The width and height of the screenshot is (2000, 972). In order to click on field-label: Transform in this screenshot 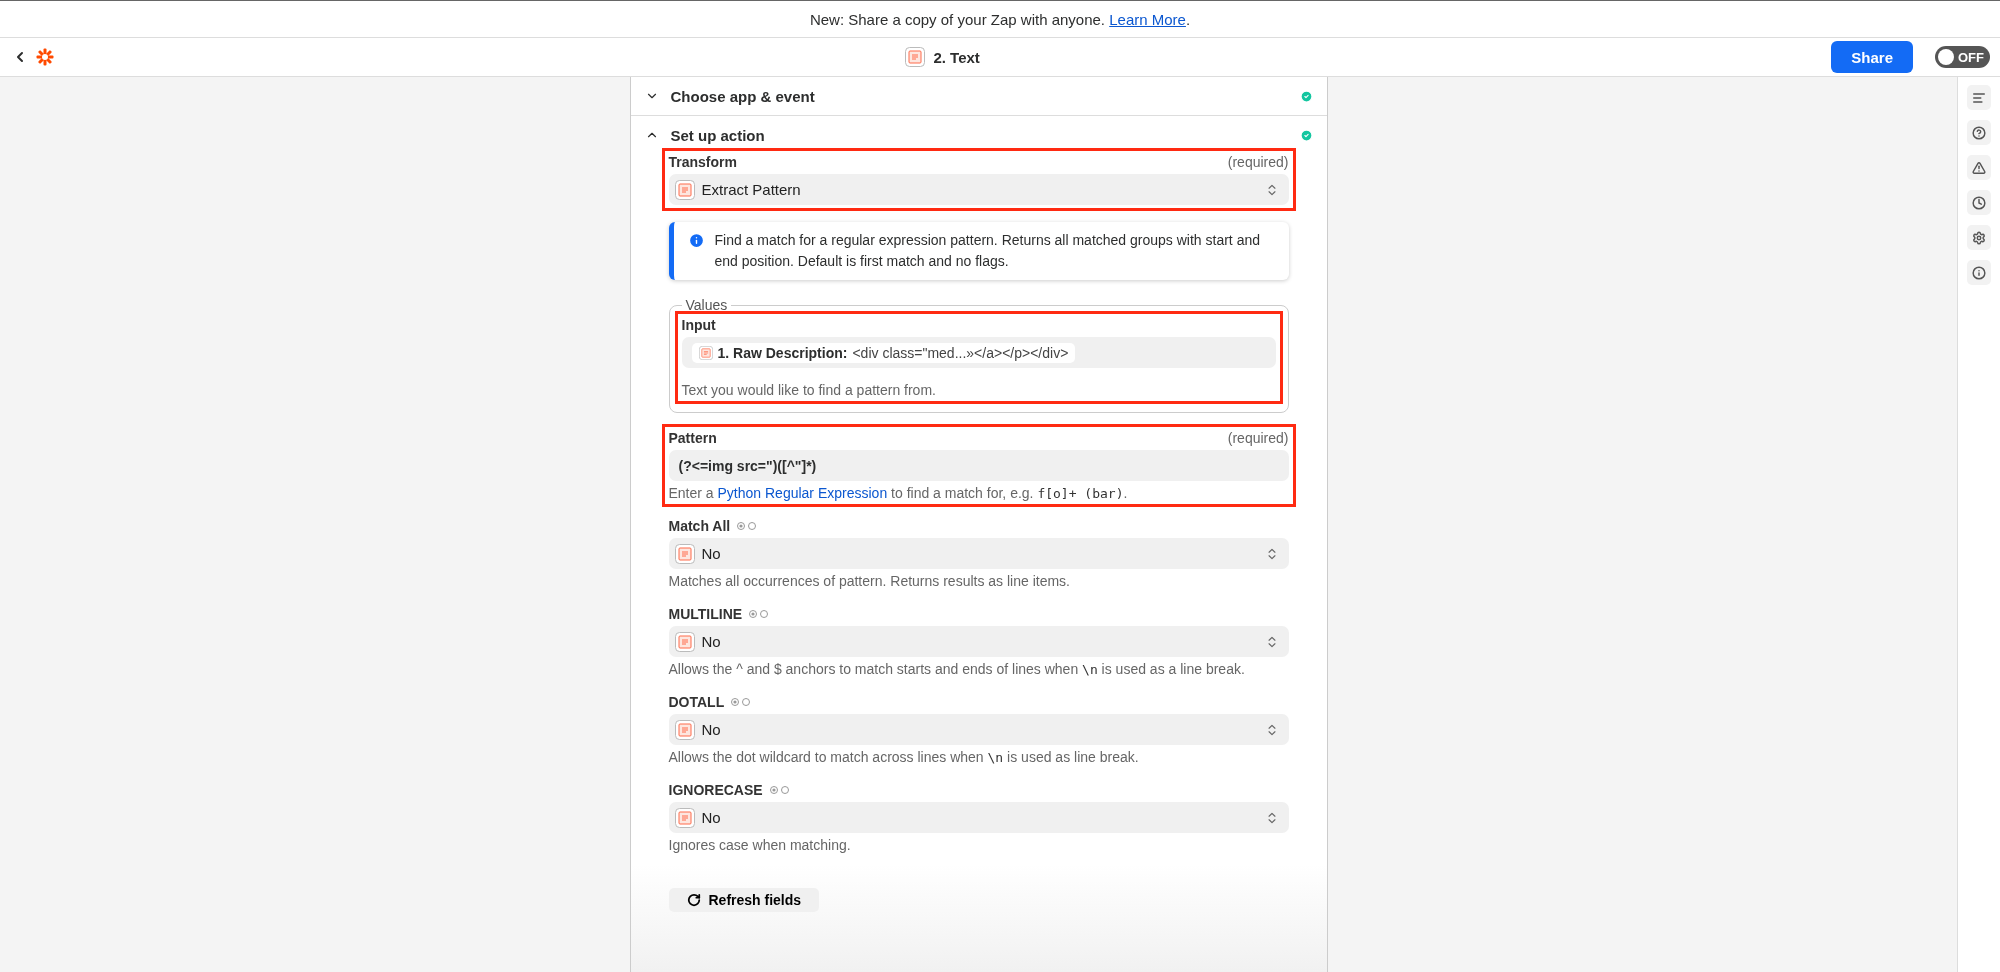, I will do `click(702, 162)`.